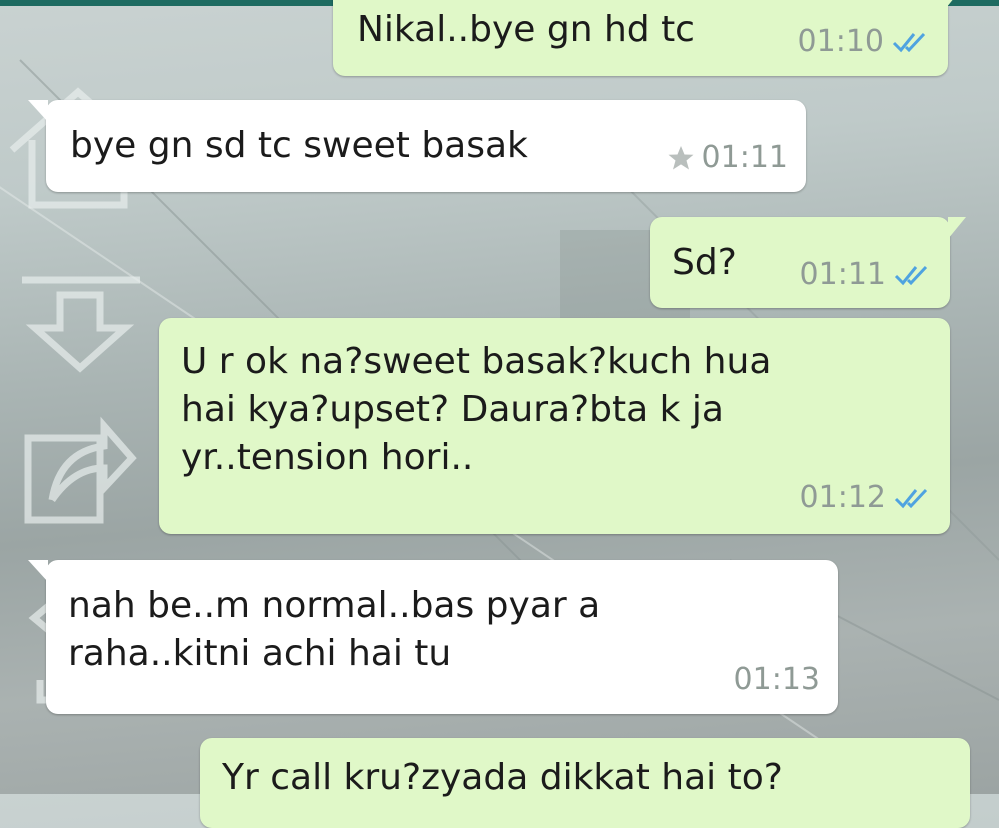 Image resolution: width=999 pixels, height=828 pixels. What do you see at coordinates (704, 262) in the screenshot?
I see `message-text: Sd?` at bounding box center [704, 262].